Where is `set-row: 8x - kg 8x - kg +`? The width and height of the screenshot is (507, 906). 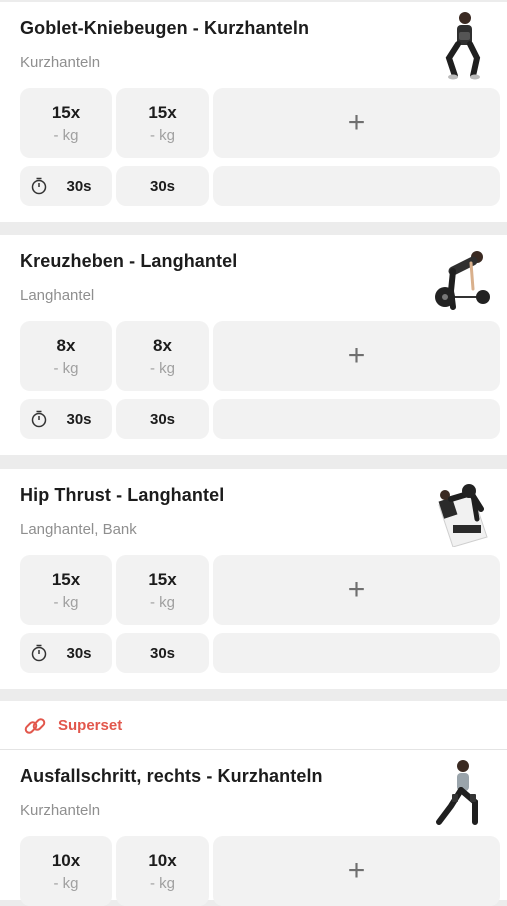 set-row: 8x - kg 8x - kg + is located at coordinates (260, 356).